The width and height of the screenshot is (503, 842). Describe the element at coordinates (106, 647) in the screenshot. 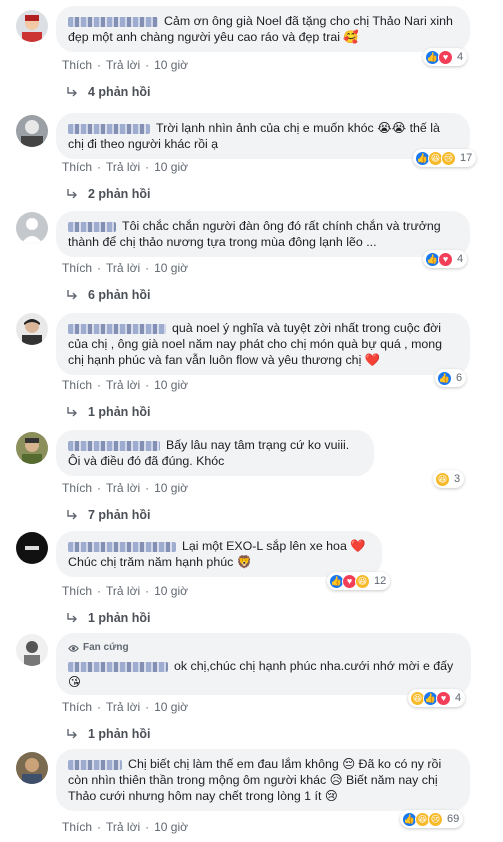

I see `badge-label: Fan cứng` at that location.